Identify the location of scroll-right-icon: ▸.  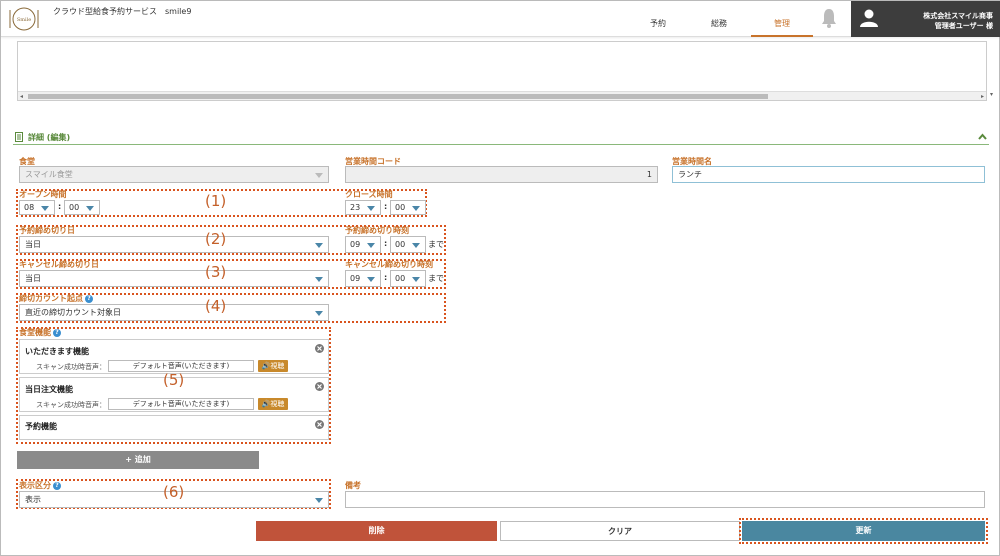
(982, 96).